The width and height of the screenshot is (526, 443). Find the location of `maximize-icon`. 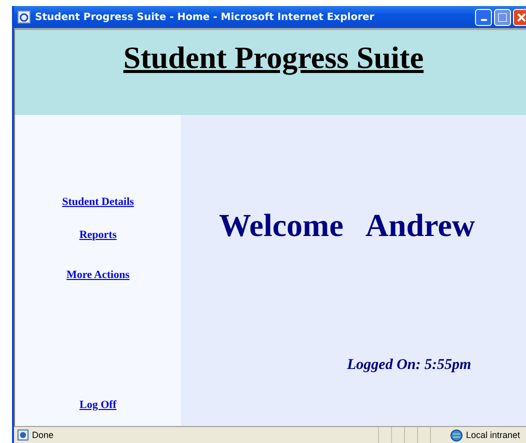

maximize-icon is located at coordinates (502, 17).